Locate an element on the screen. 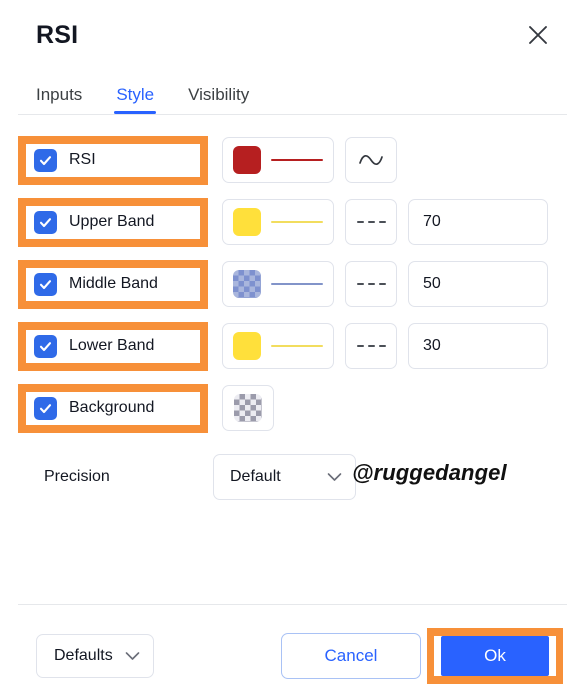 The width and height of the screenshot is (585, 695). color-swatch-upper-band is located at coordinates (247, 222).